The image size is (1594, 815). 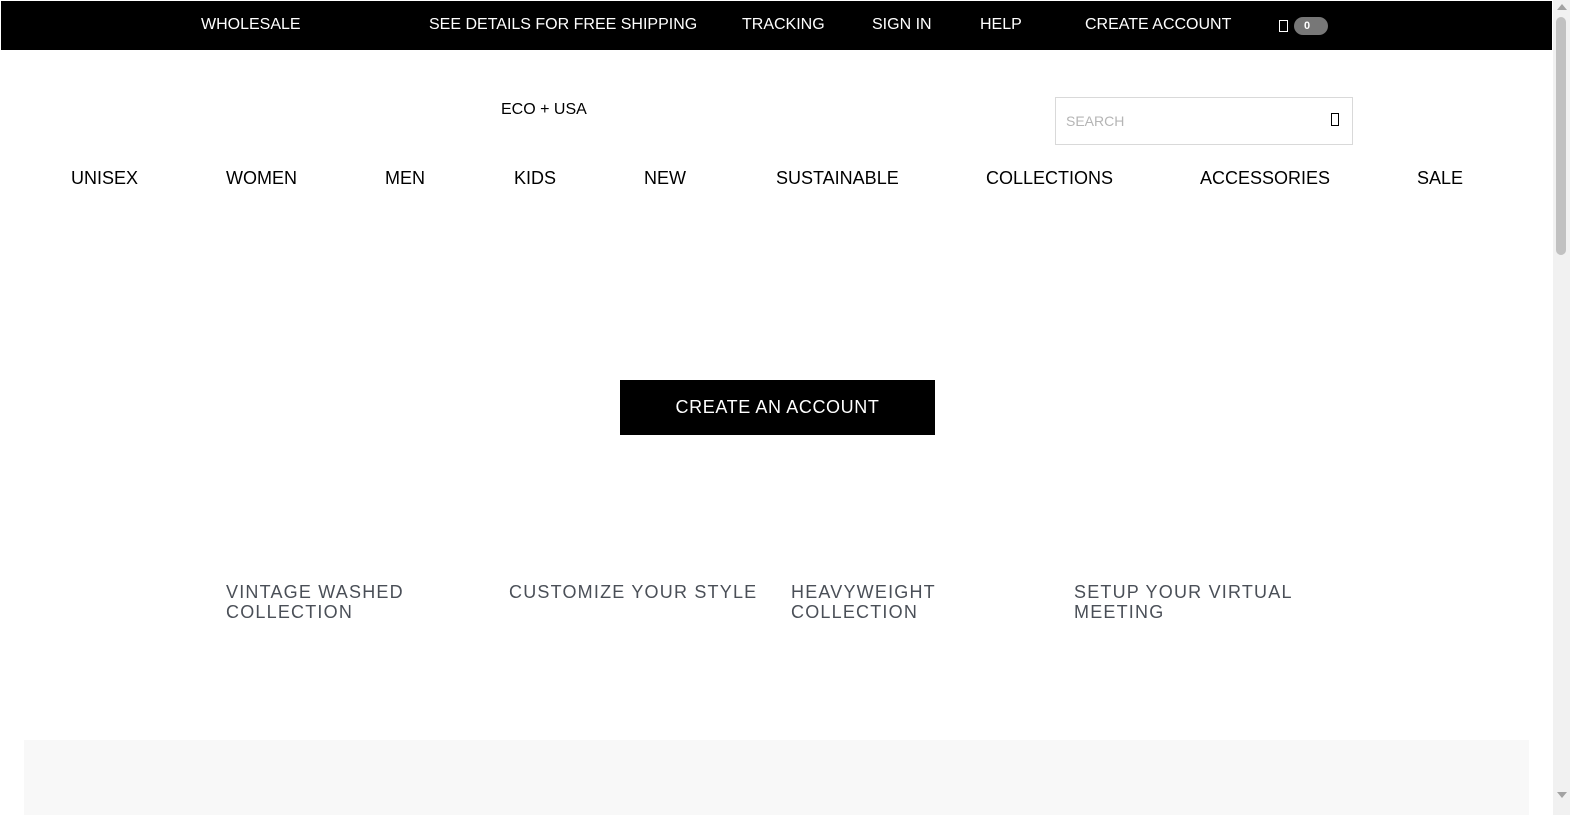 I want to click on tile-vintage-washed: VINTAGE WASHED COLLECTION, so click(x=315, y=602).